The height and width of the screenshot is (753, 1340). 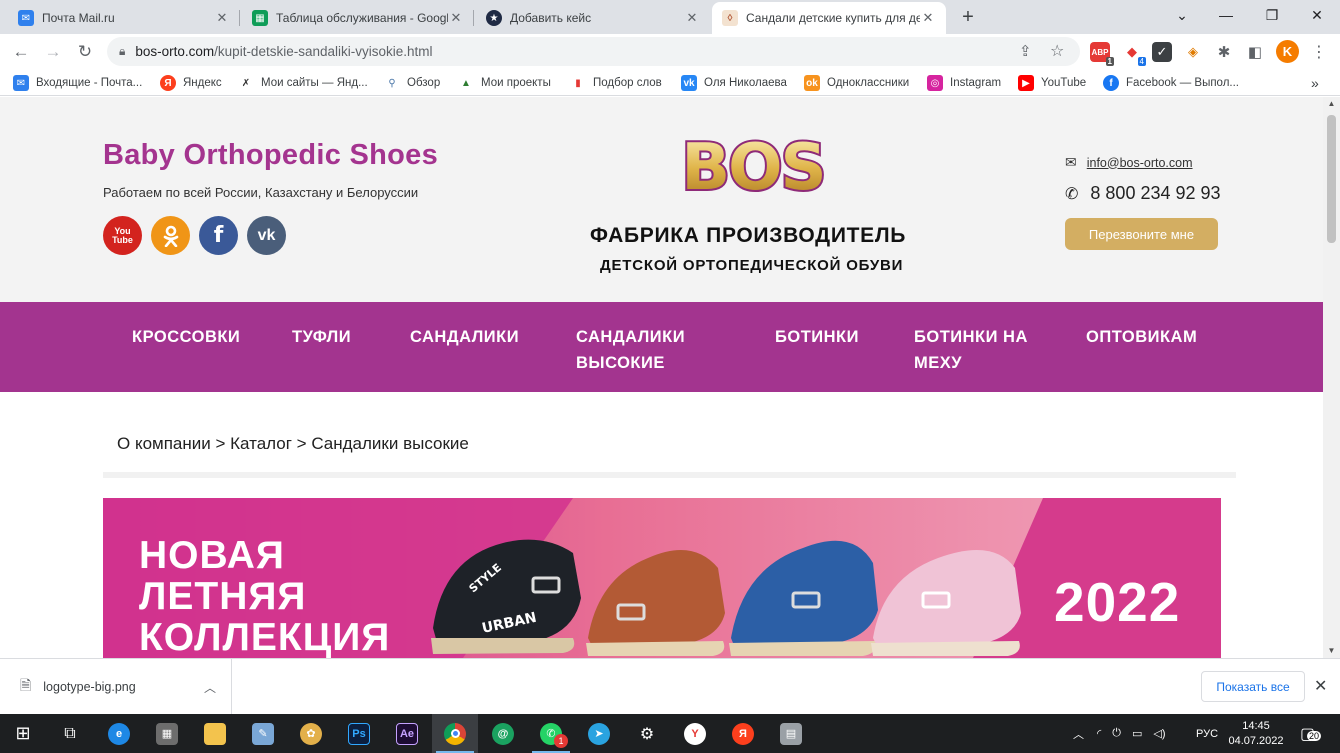 What do you see at coordinates (1125, 733) in the screenshot?
I see `tray-icons: ︿ ◜ ⏻ ▭ ◁)` at bounding box center [1125, 733].